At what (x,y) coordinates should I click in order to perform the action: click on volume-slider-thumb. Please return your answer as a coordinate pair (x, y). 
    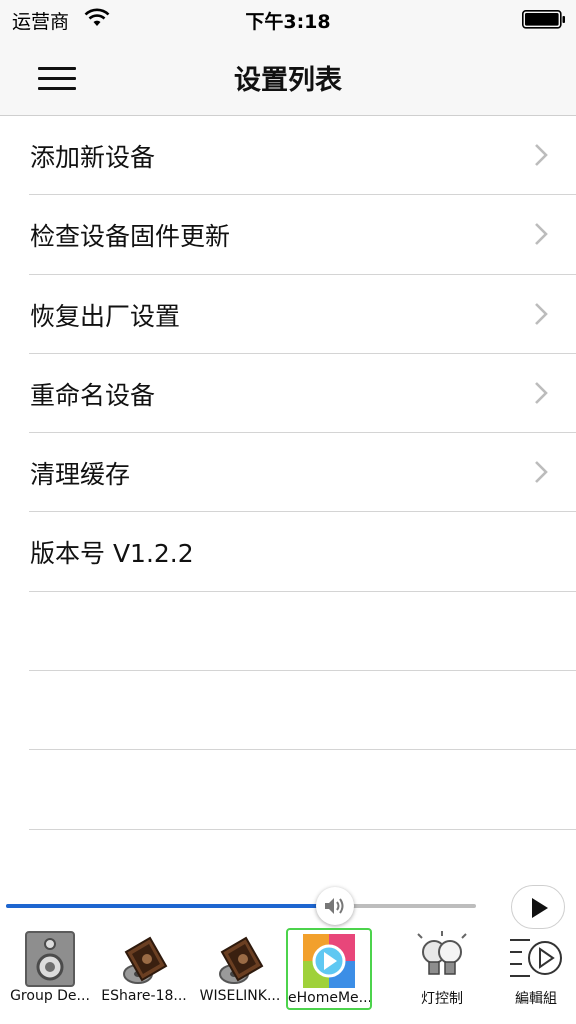
    Looking at the image, I should click on (335, 906).